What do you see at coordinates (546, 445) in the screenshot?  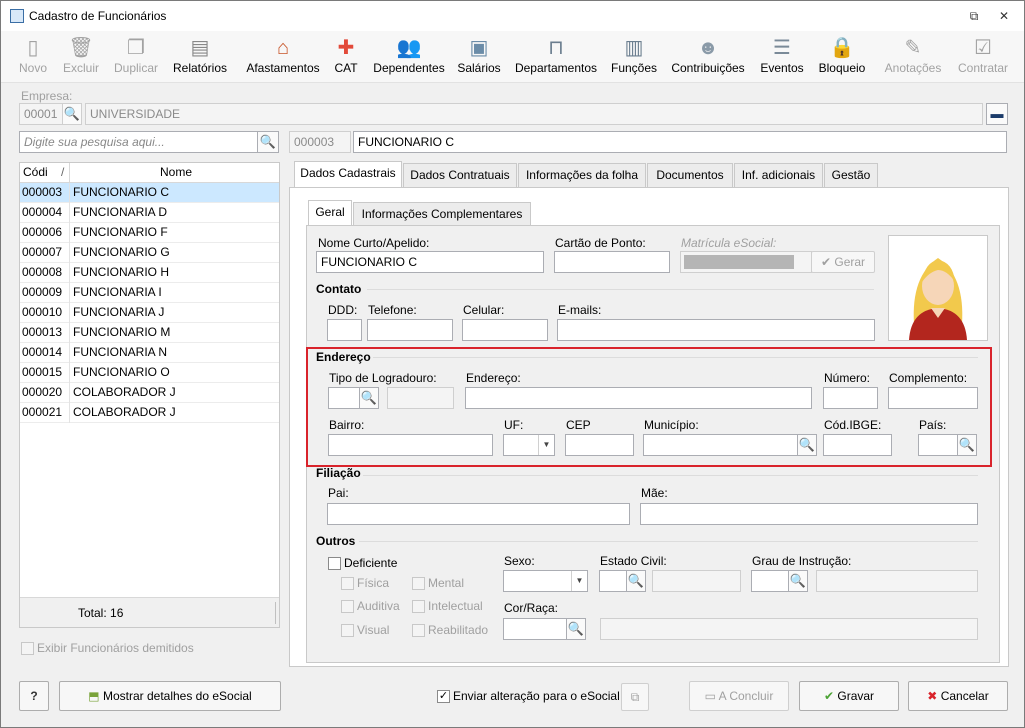 I see `chevron-down-icon: ▼` at bounding box center [546, 445].